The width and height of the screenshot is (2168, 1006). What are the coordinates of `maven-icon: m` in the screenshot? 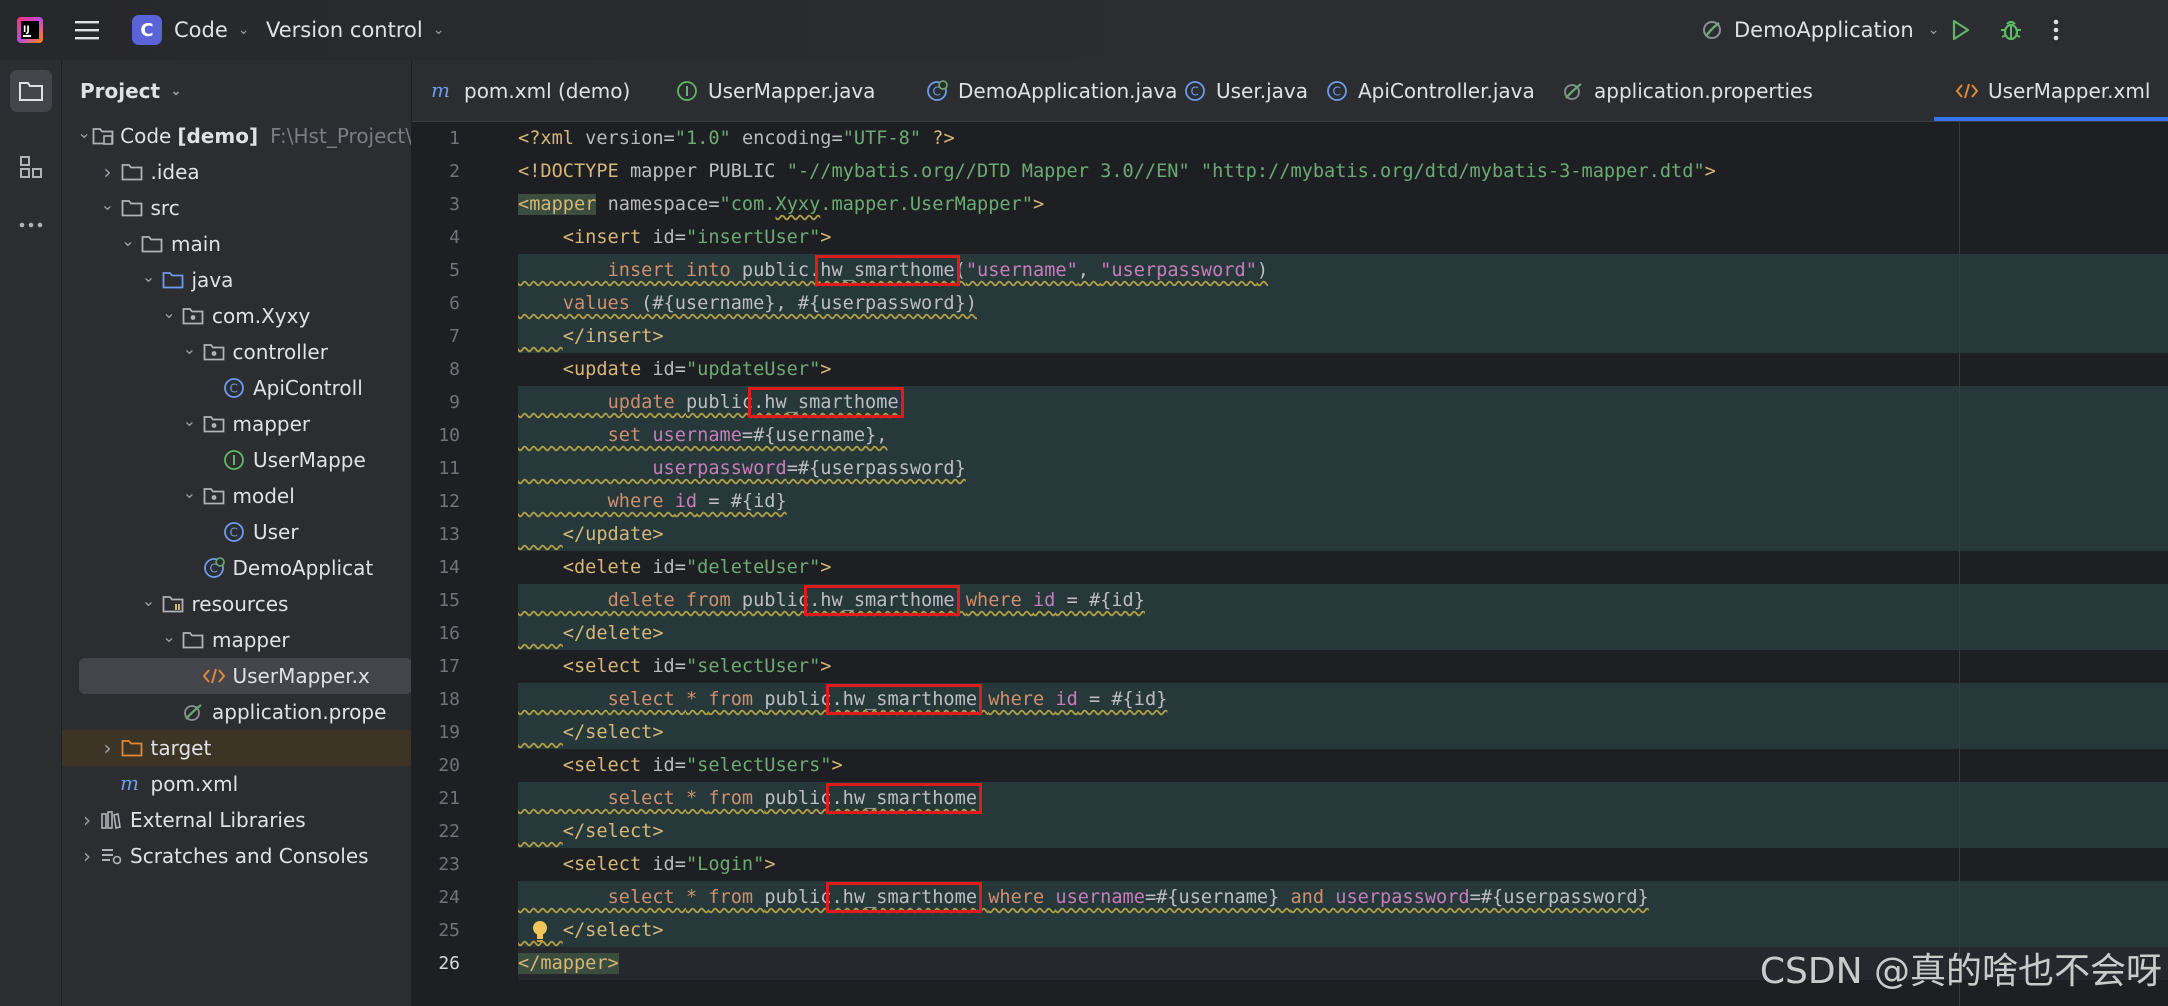 It's located at (443, 91).